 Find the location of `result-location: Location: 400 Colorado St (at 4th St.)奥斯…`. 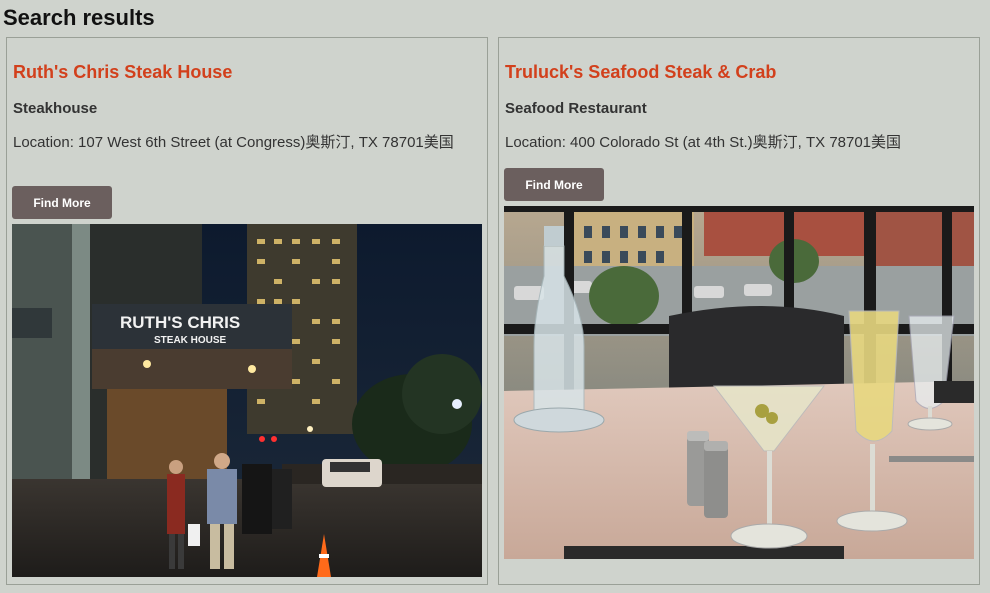

result-location: Location: 400 Colorado St (at 4th St.)奥斯… is located at coordinates (703, 142).